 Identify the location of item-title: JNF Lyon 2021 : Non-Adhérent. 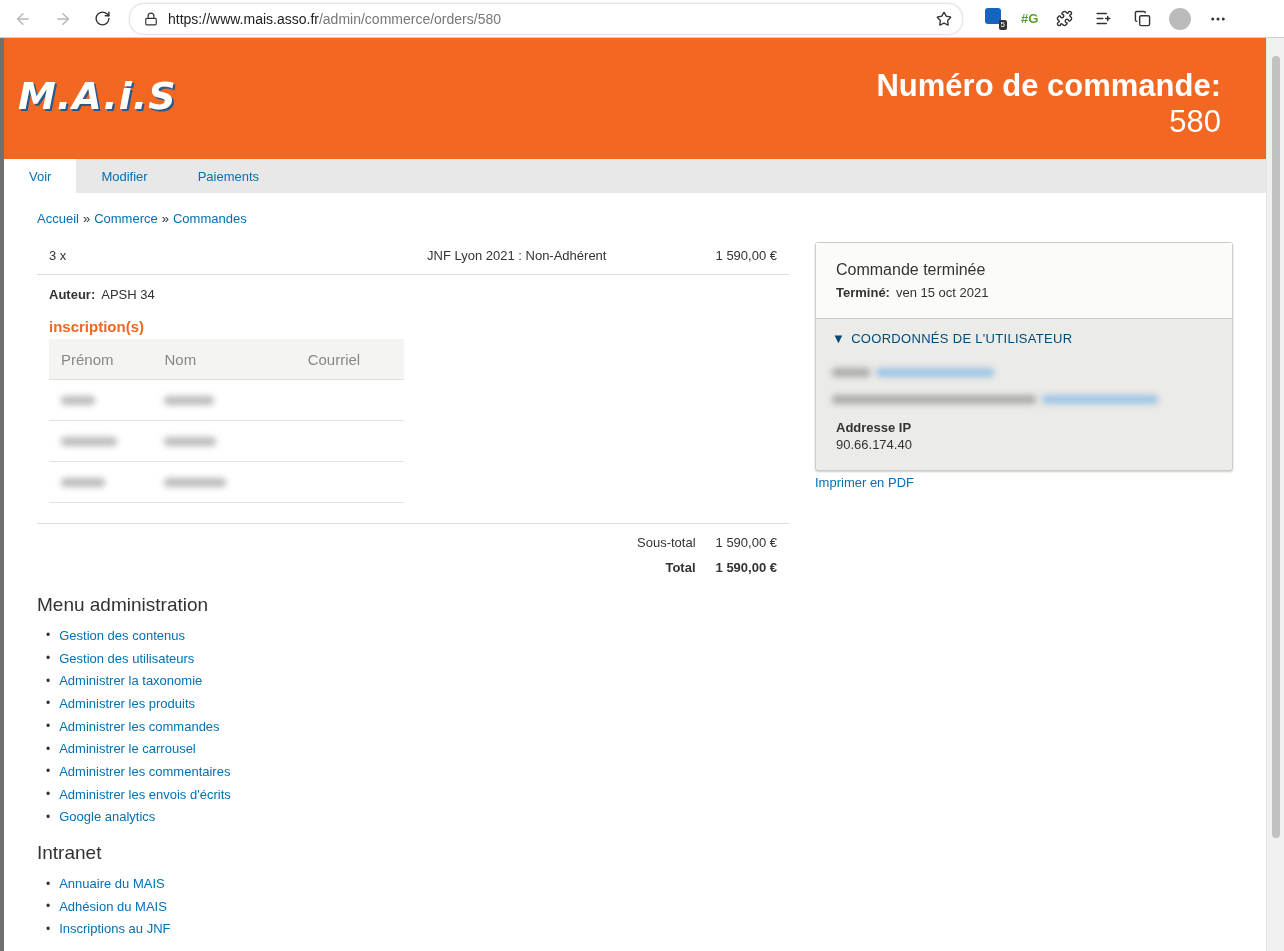
(517, 255).